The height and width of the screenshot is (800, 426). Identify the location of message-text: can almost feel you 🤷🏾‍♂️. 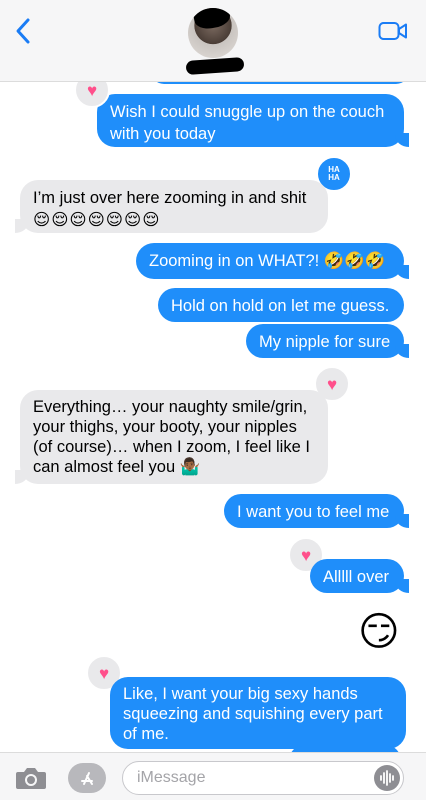
(117, 467).